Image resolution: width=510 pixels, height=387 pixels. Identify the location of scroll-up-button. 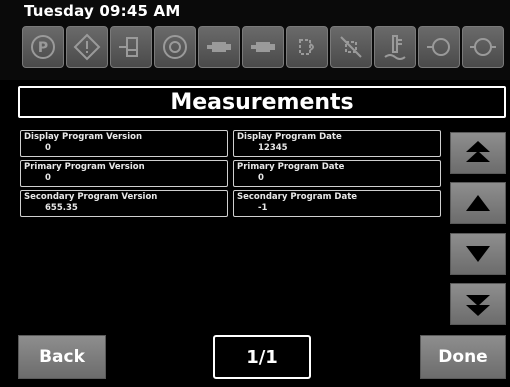
(478, 203).